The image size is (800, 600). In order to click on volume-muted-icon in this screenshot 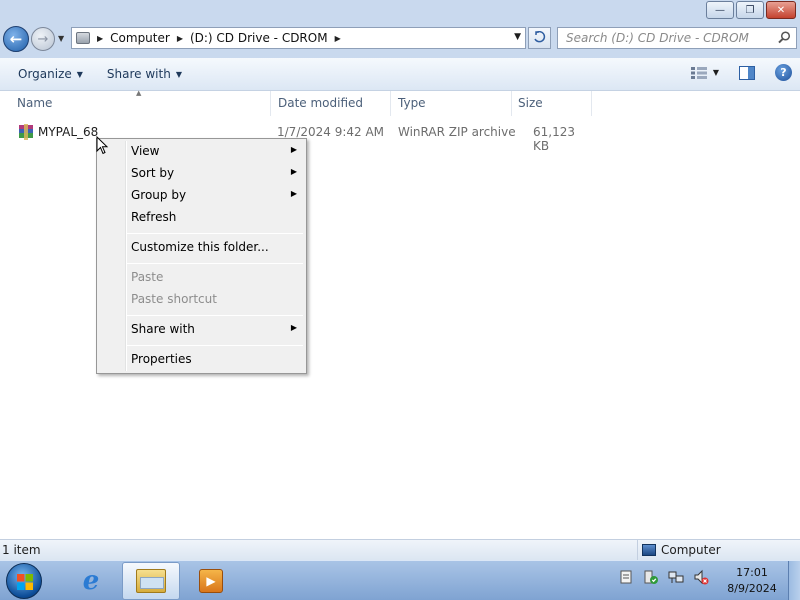, I will do `click(701, 577)`.